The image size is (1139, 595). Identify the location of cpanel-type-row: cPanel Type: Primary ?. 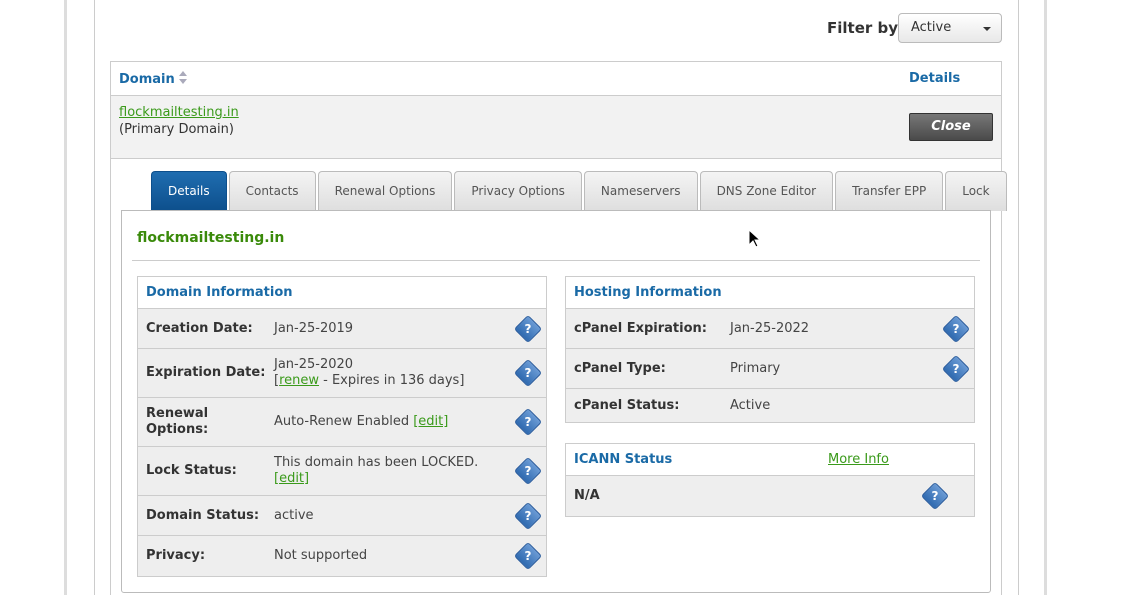
(770, 369).